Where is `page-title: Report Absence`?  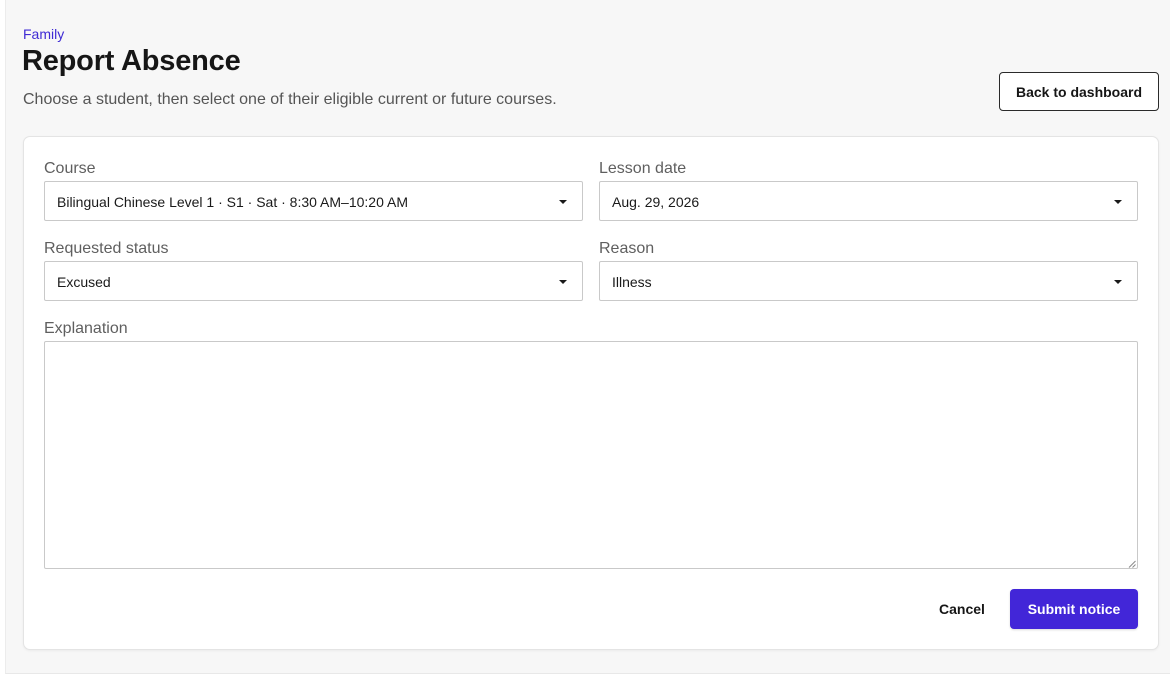
page-title: Report Absence is located at coordinates (131, 61).